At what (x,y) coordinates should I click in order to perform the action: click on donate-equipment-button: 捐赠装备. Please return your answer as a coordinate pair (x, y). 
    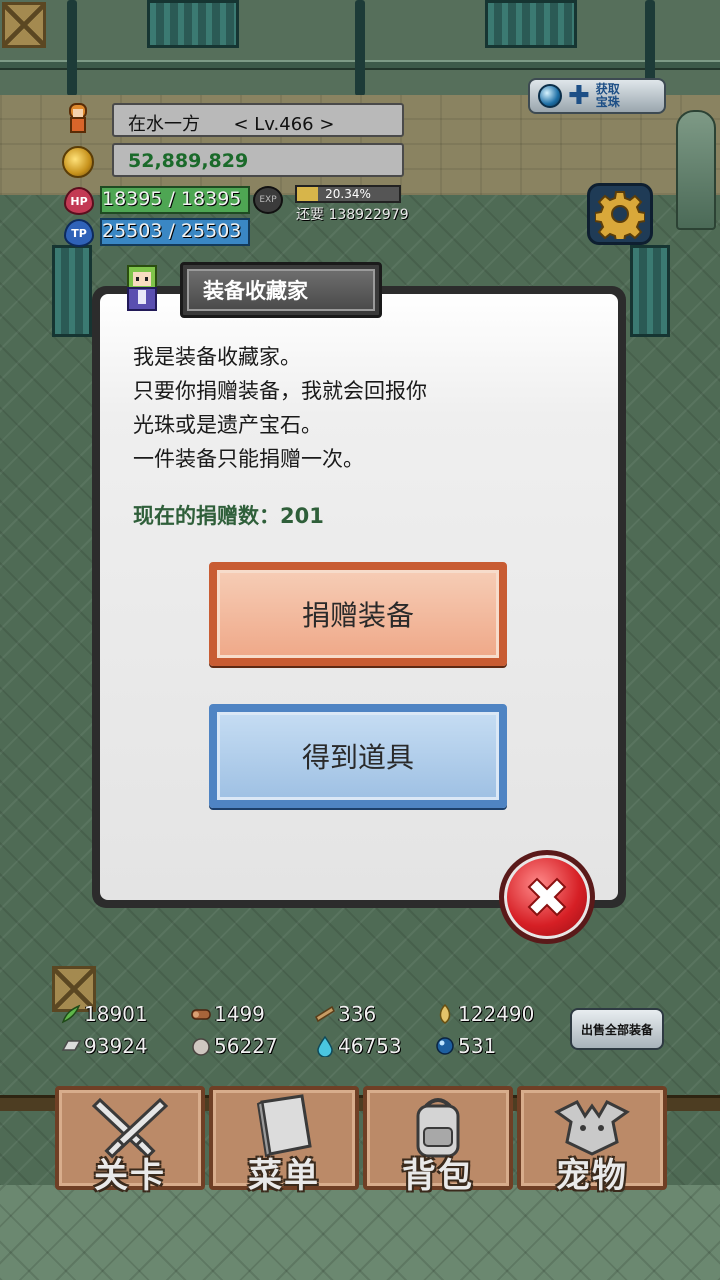
    Looking at the image, I should click on (358, 614).